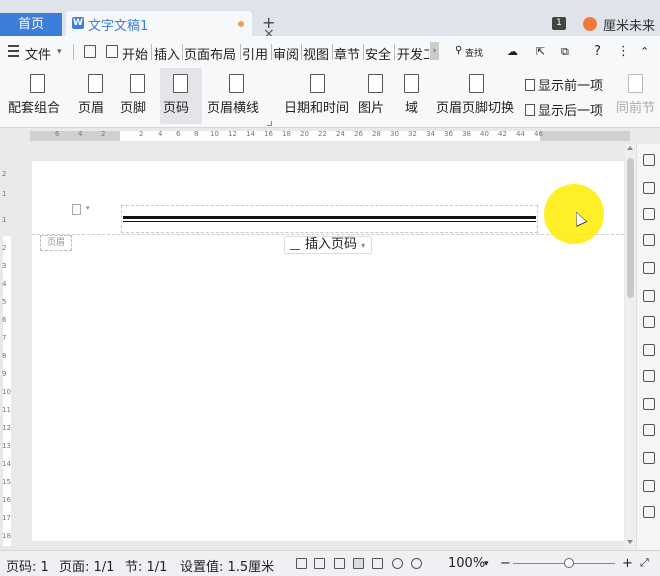 The image size is (660, 576). What do you see at coordinates (559, 23) in the screenshot?
I see `workspace-badge: 1` at bounding box center [559, 23].